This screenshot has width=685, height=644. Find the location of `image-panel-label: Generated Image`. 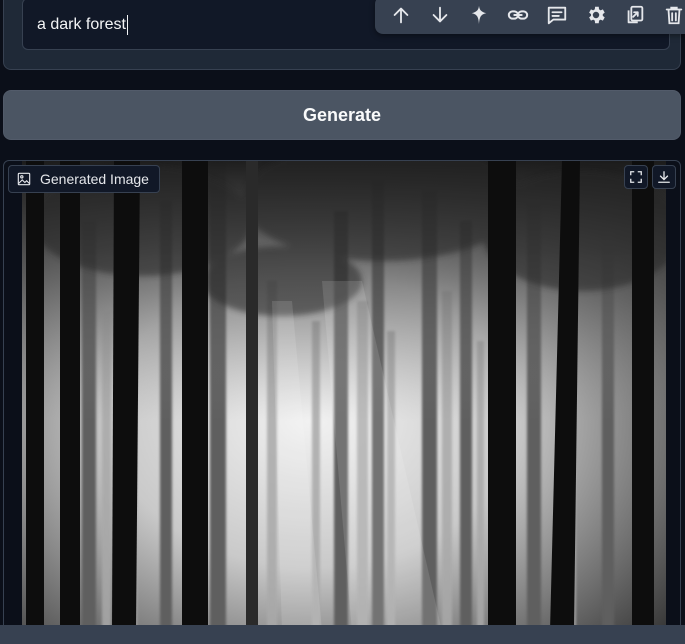

image-panel-label: Generated Image is located at coordinates (84, 179).